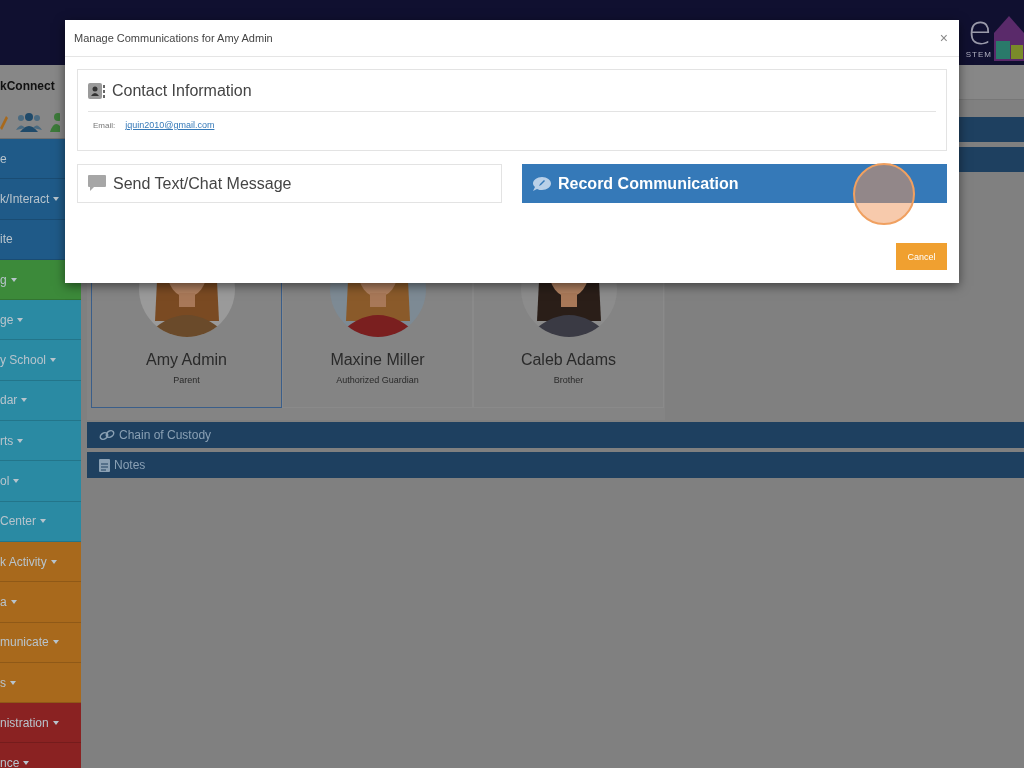 This screenshot has width=1024, height=768. I want to click on contact-role: Brother, so click(568, 380).